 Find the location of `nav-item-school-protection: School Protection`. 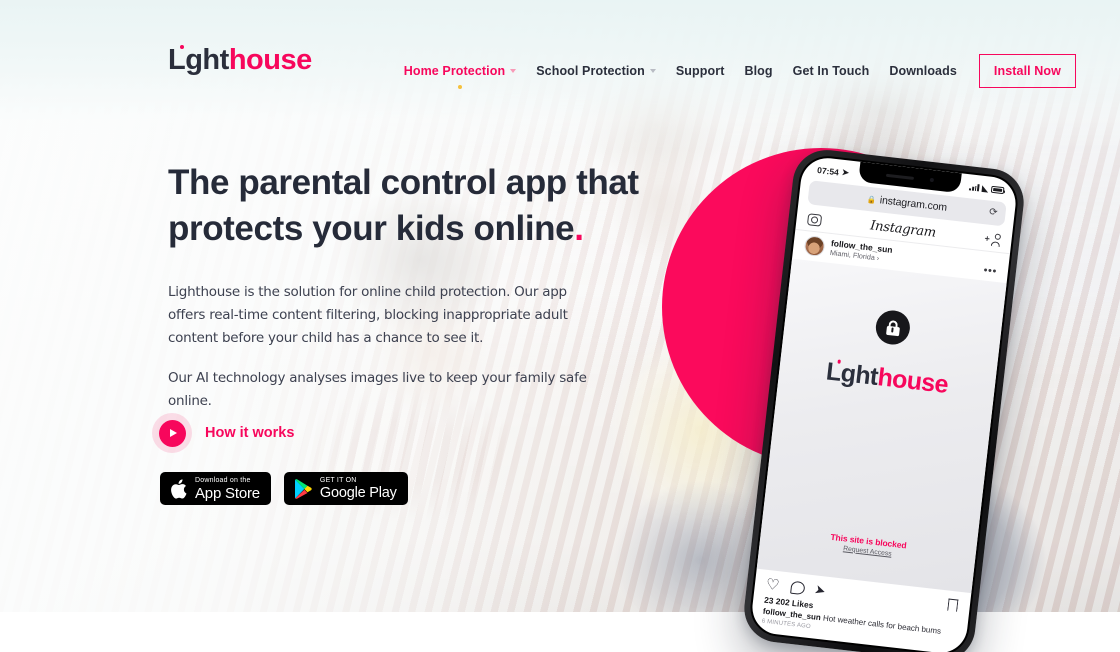

nav-item-school-protection: School Protection is located at coordinates (596, 71).